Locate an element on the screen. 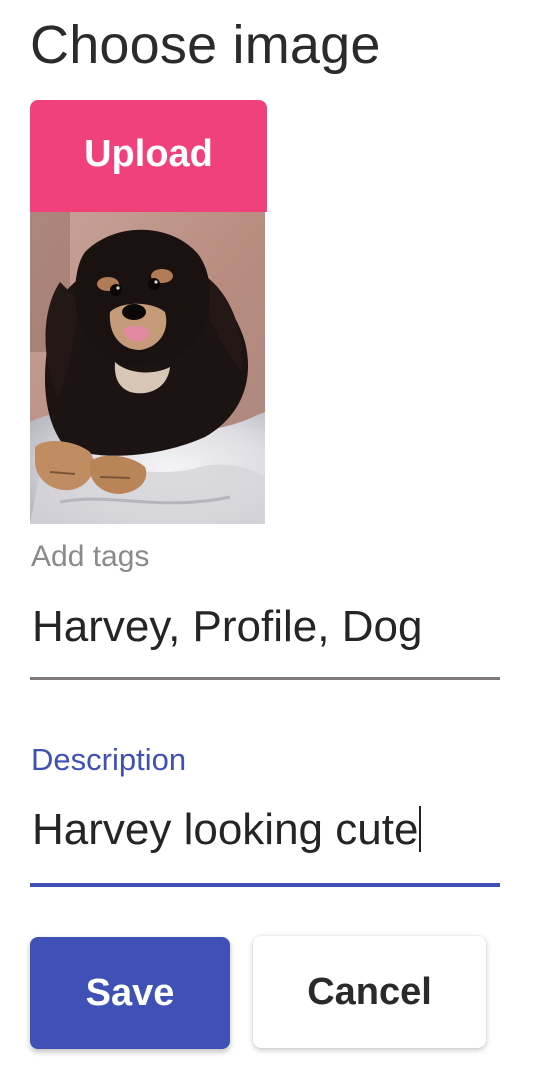 This screenshot has height=1072, width=535. description-text: Harvey looking cute is located at coordinates (225, 829).